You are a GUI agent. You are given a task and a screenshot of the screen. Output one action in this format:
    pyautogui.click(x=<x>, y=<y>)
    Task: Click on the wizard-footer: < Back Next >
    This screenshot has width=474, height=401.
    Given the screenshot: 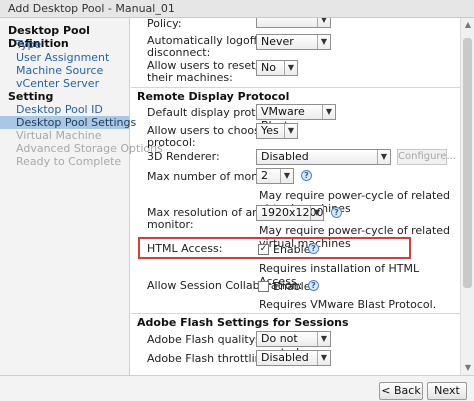 What is the action you would take?
    pyautogui.click(x=237, y=388)
    